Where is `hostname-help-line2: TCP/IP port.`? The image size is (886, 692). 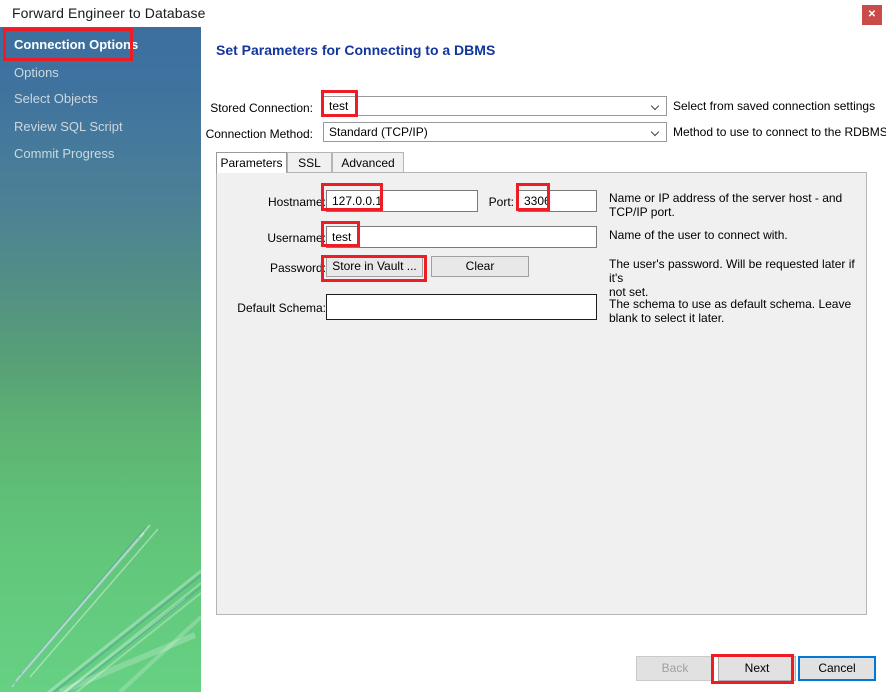 hostname-help-line2: TCP/IP port. is located at coordinates (642, 212).